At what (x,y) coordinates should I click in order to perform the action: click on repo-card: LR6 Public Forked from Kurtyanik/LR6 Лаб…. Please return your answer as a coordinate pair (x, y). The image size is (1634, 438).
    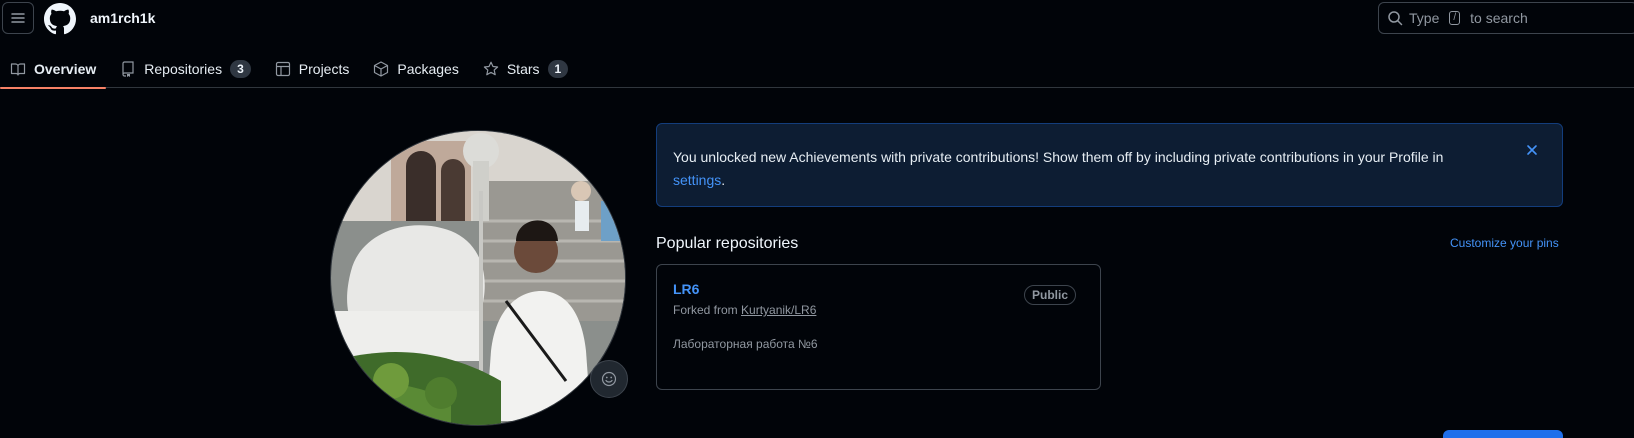
    Looking at the image, I should click on (878, 327).